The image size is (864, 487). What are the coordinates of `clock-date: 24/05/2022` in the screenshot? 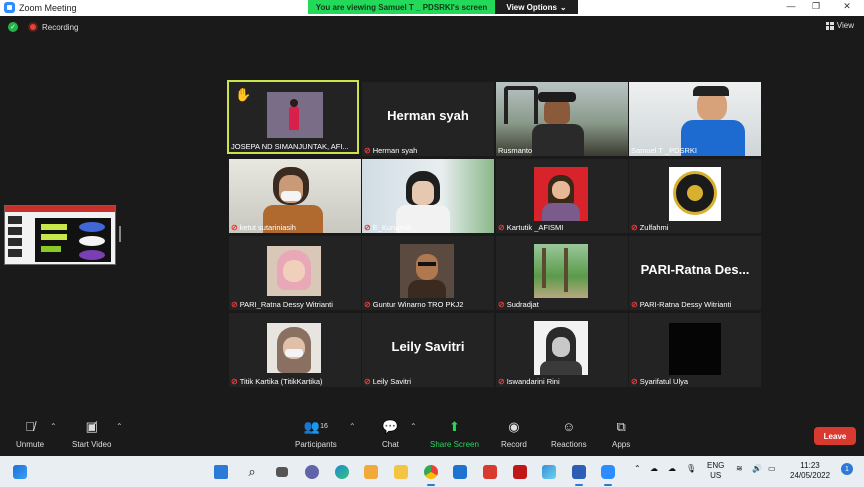 It's located at (810, 475).